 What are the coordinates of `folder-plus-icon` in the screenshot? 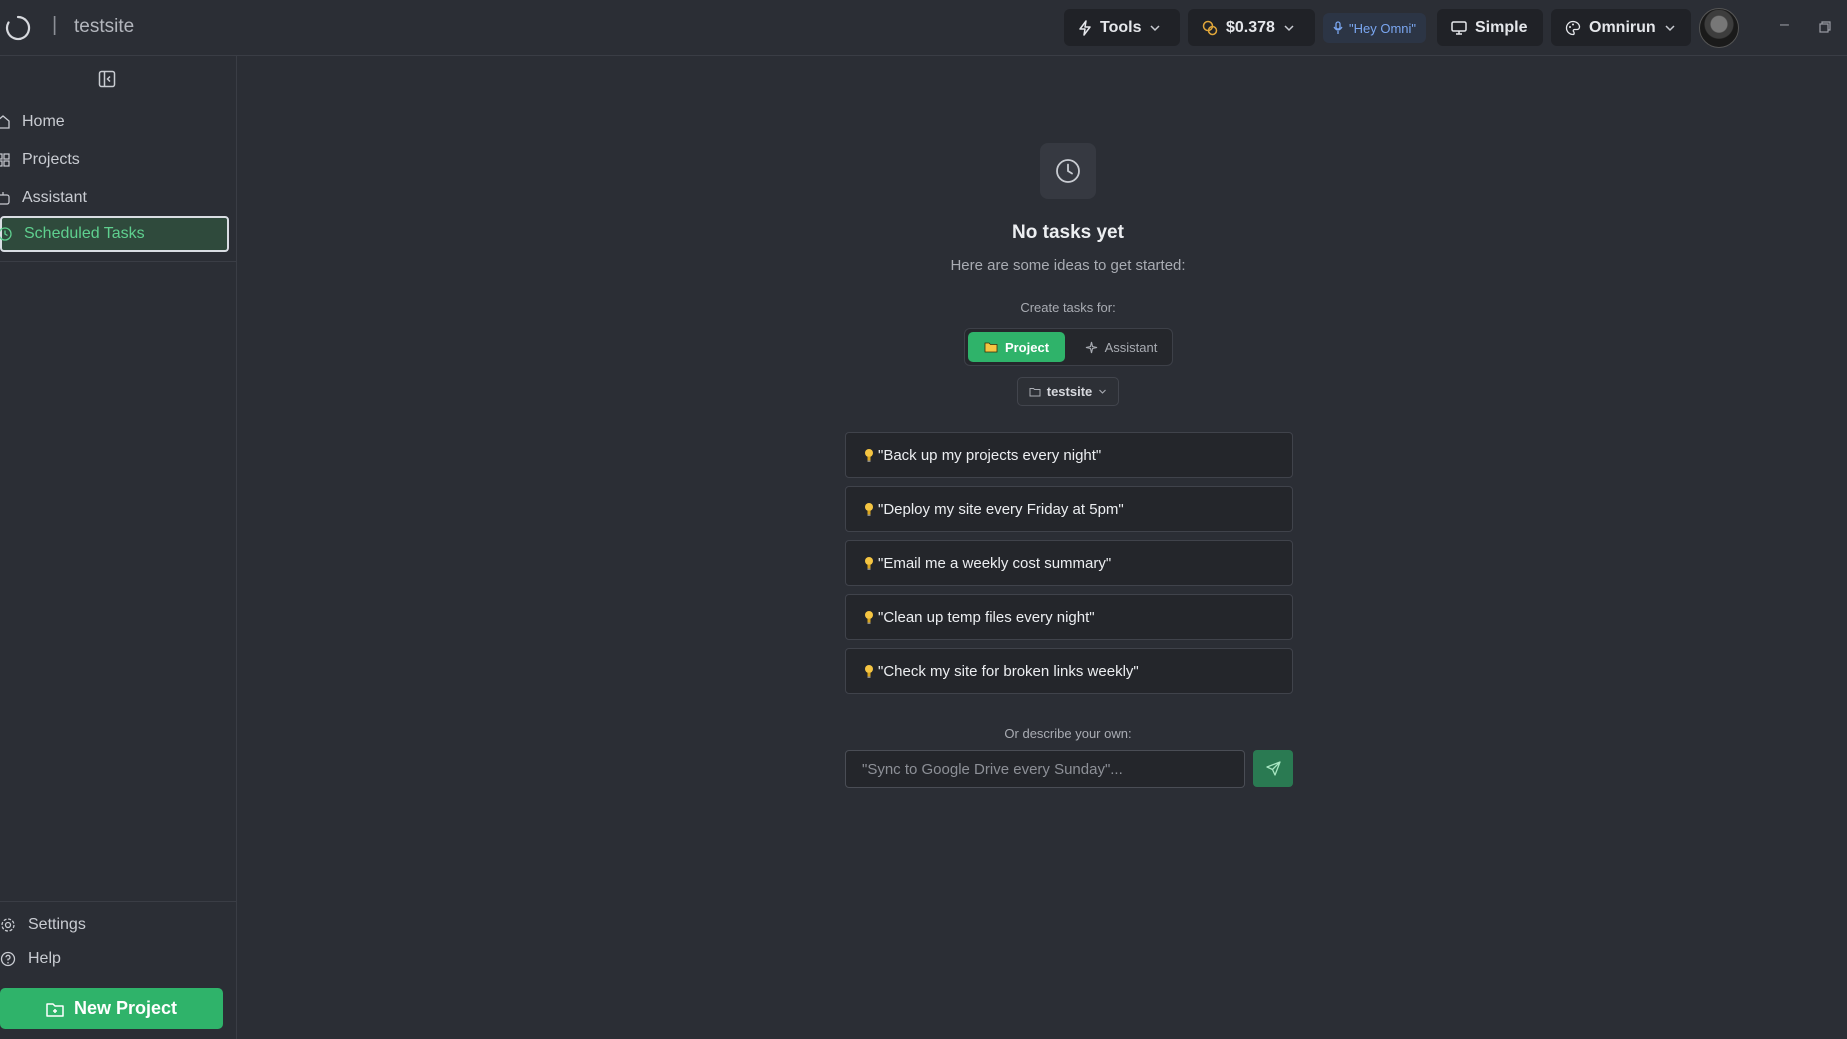 It's located at (55, 1009).